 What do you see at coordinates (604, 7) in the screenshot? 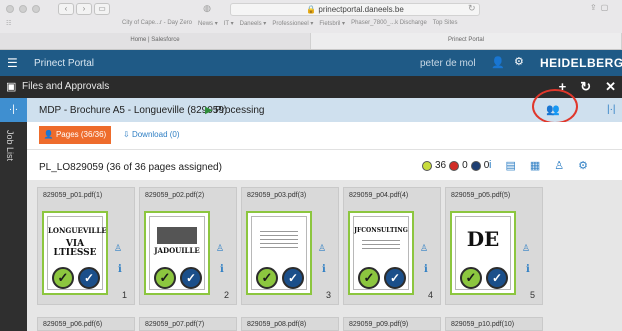
I see `tabs-icon: ▢` at bounding box center [604, 7].